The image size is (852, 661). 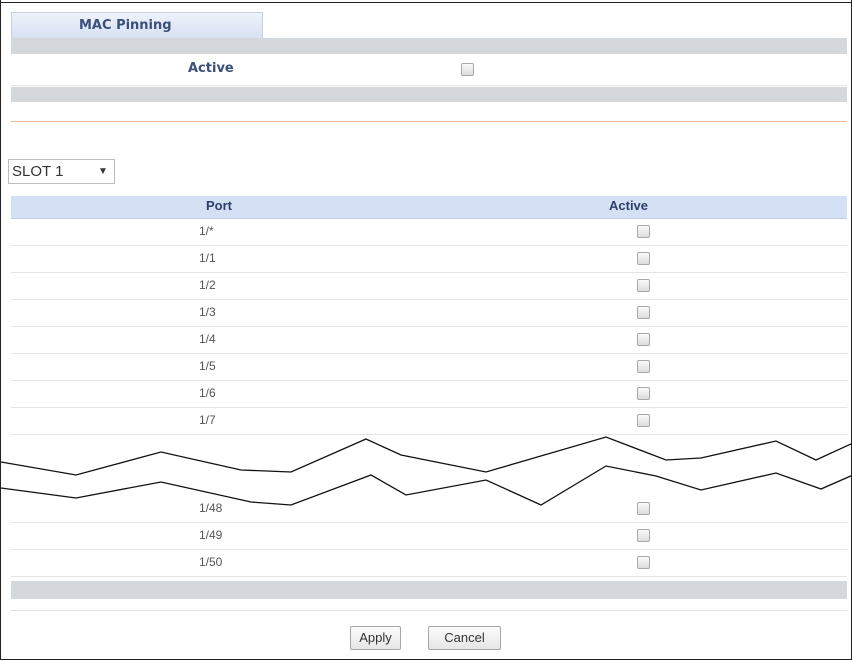 What do you see at coordinates (429, 286) in the screenshot?
I see `table-row: 1/2` at bounding box center [429, 286].